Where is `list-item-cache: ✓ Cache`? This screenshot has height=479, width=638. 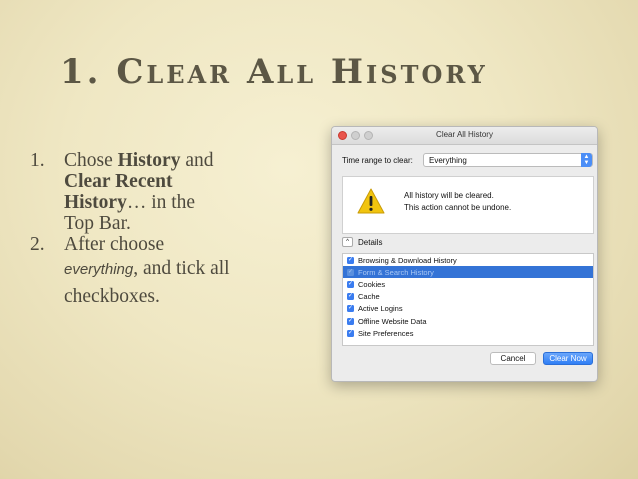 list-item-cache: ✓ Cache is located at coordinates (468, 297).